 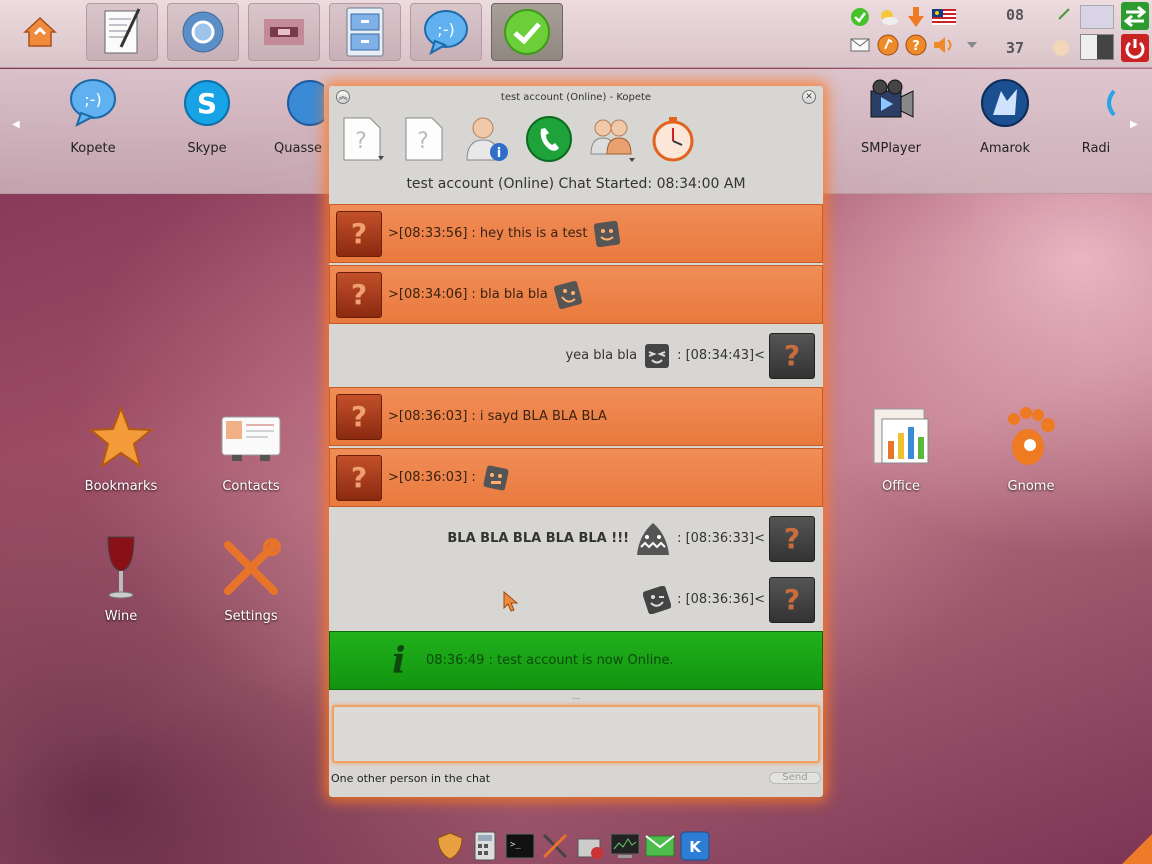 I want to click on launcher-item-label: Kopete, so click(x=93, y=148).